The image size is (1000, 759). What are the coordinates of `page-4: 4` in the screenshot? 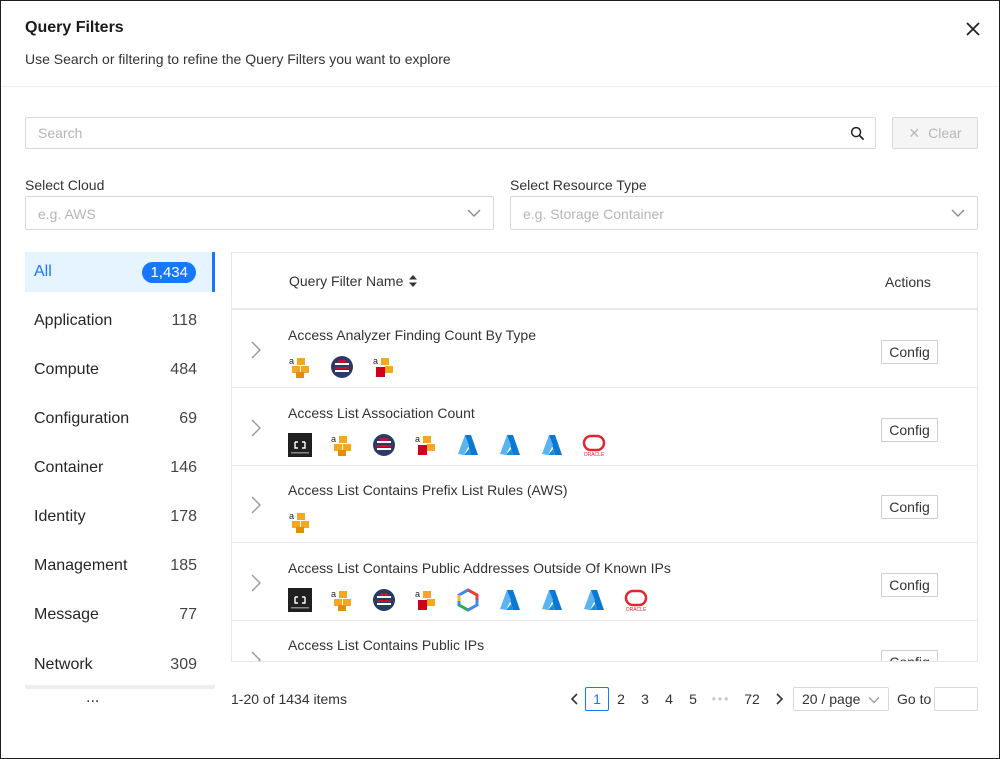 It's located at (669, 699).